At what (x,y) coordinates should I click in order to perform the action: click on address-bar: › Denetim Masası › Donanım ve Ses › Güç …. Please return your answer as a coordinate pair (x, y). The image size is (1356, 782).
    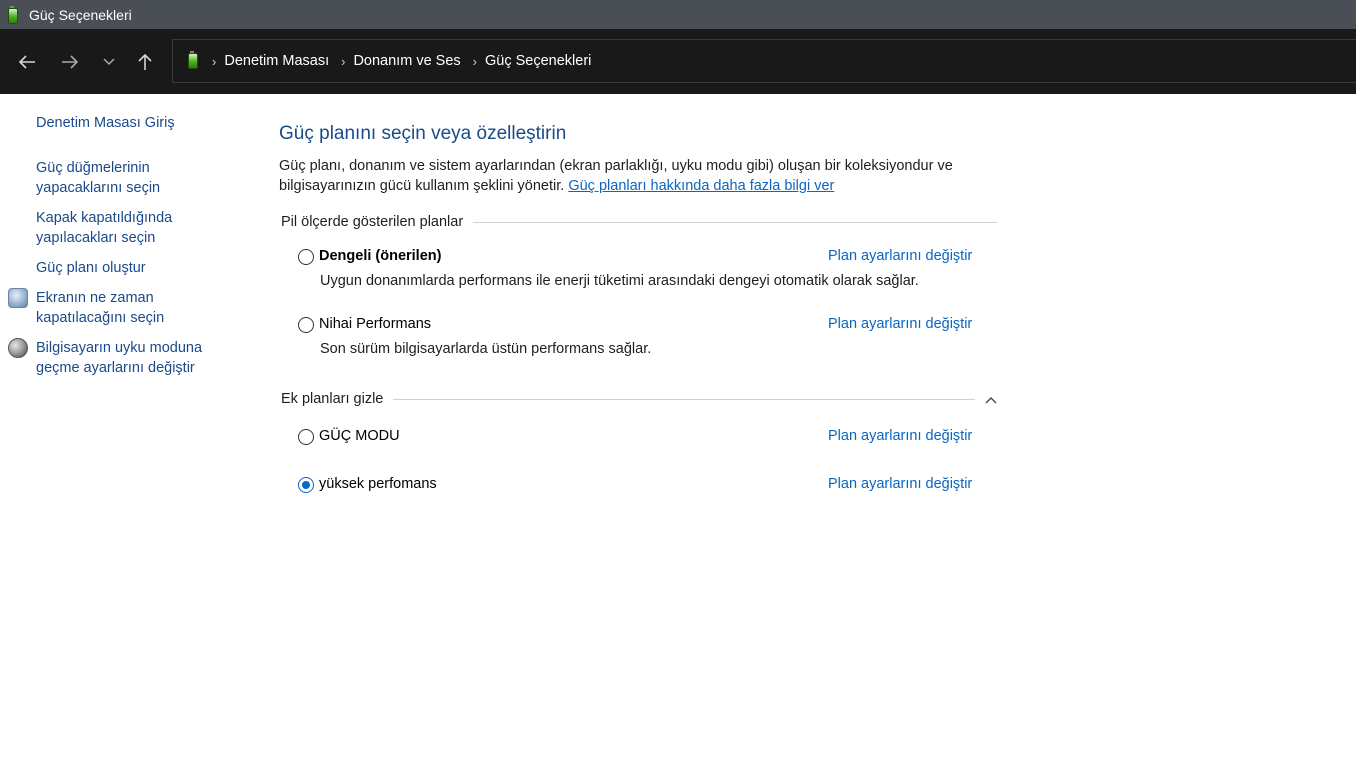
    Looking at the image, I should click on (764, 61).